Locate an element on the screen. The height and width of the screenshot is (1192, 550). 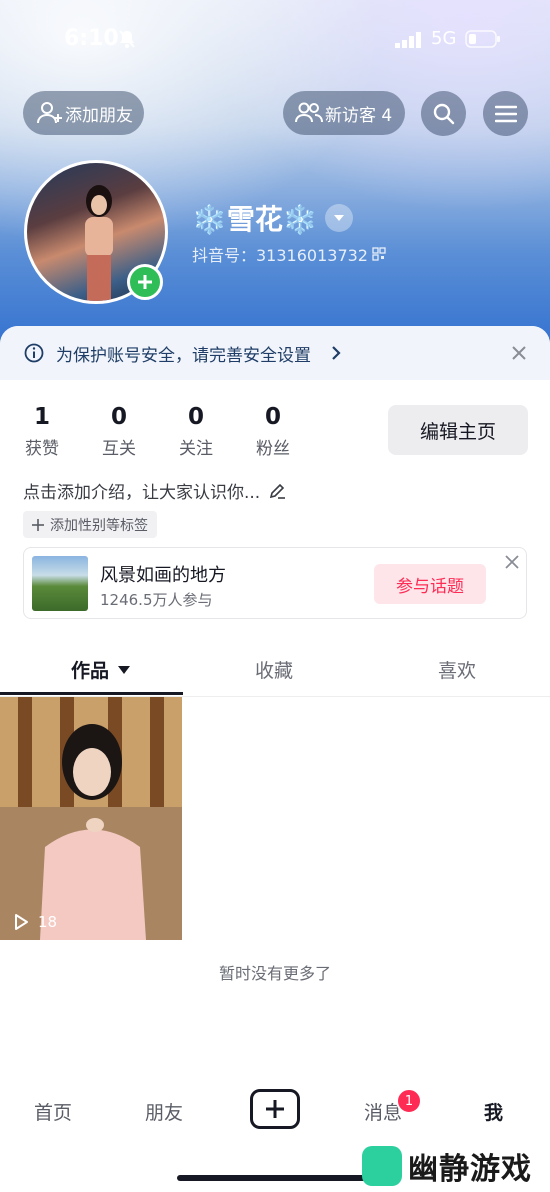
edit-profile-button: 编辑主页 is located at coordinates (458, 430).